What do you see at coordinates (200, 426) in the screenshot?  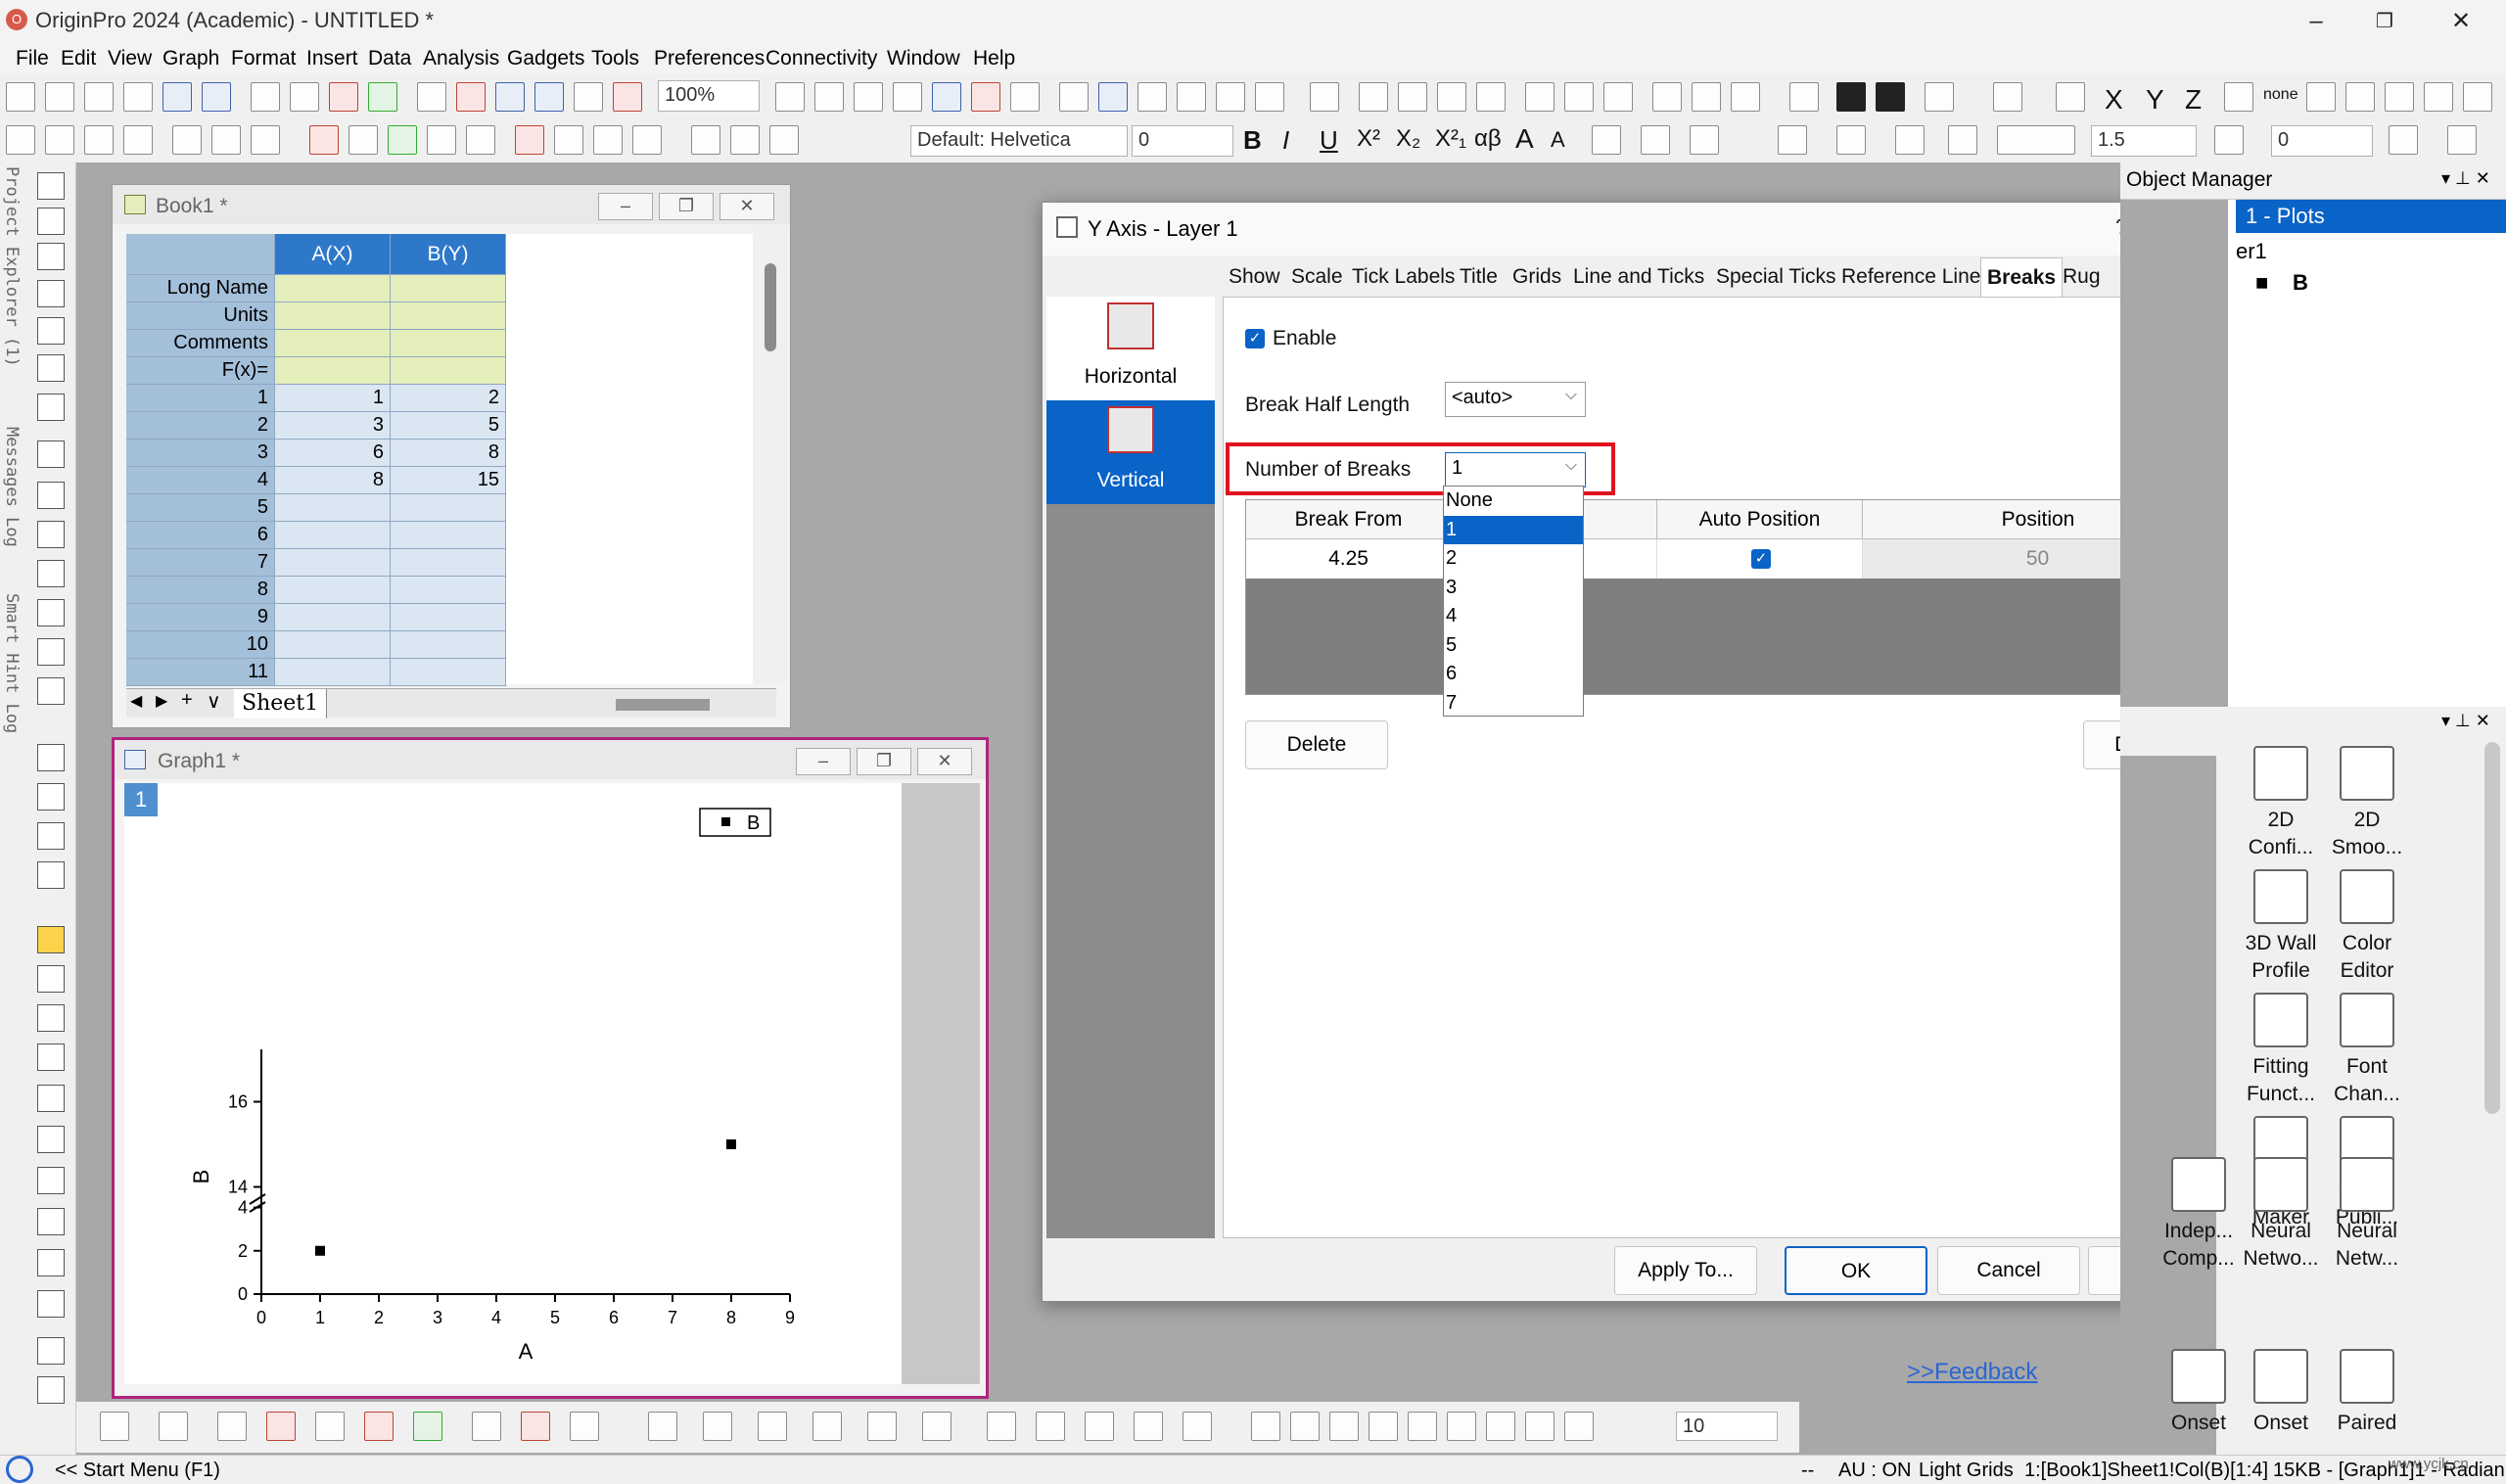 I see `row-number: 2` at bounding box center [200, 426].